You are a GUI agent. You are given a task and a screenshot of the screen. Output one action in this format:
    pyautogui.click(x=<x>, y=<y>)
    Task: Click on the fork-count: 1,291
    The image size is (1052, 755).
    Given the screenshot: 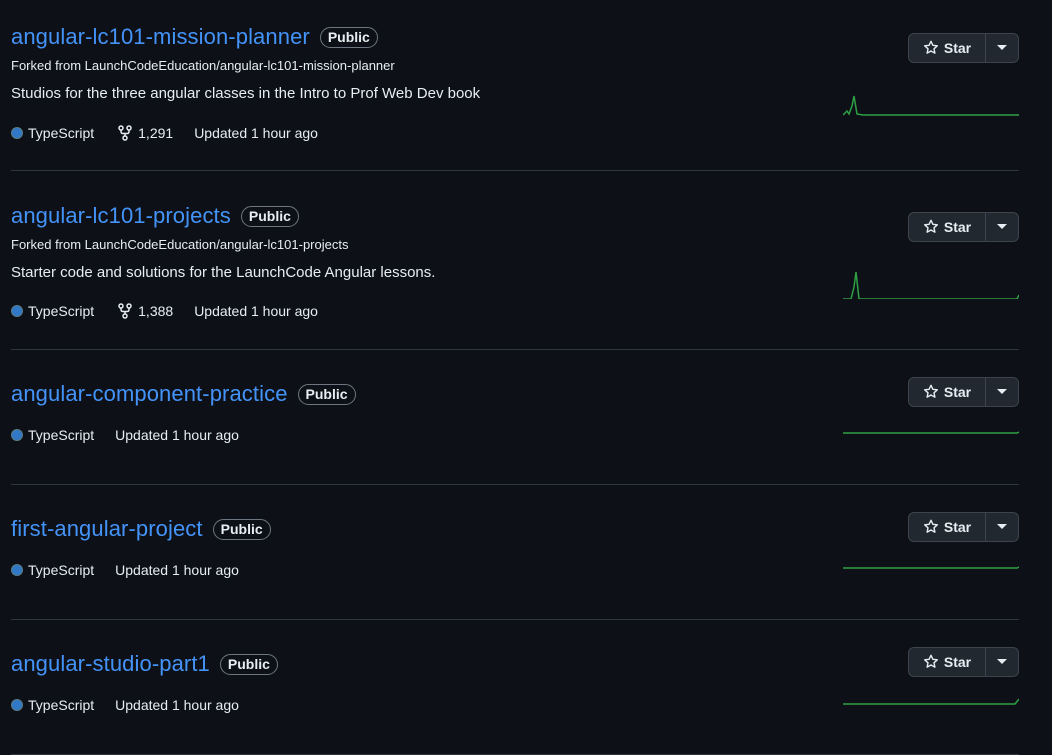 What is the action you would take?
    pyautogui.click(x=156, y=133)
    